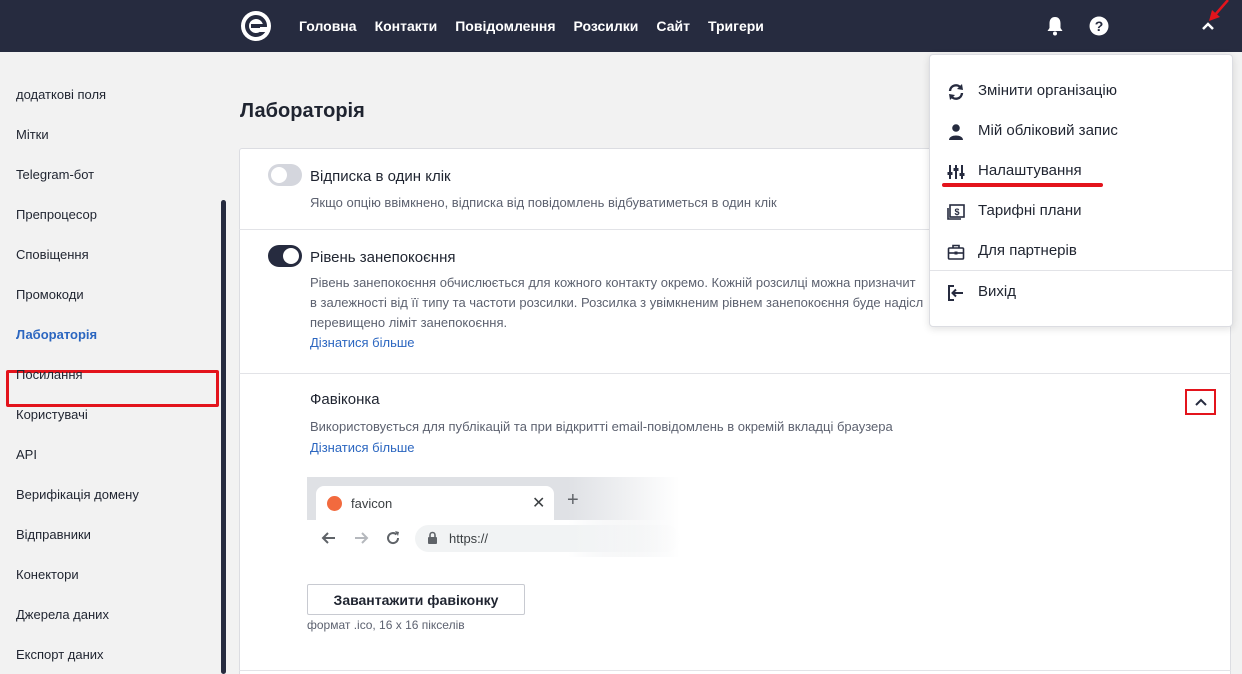  Describe the element at coordinates (49, 374) in the screenshot. I see `sidebar-item-links: Посилання` at that location.